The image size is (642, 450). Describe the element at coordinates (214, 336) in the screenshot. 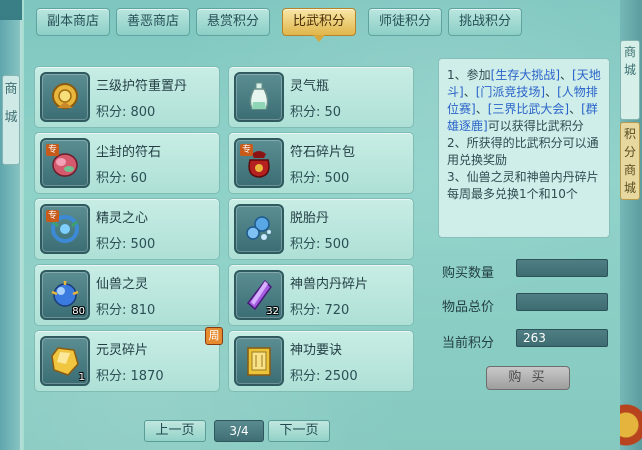

I see `weekly-limit-badge: 周` at that location.